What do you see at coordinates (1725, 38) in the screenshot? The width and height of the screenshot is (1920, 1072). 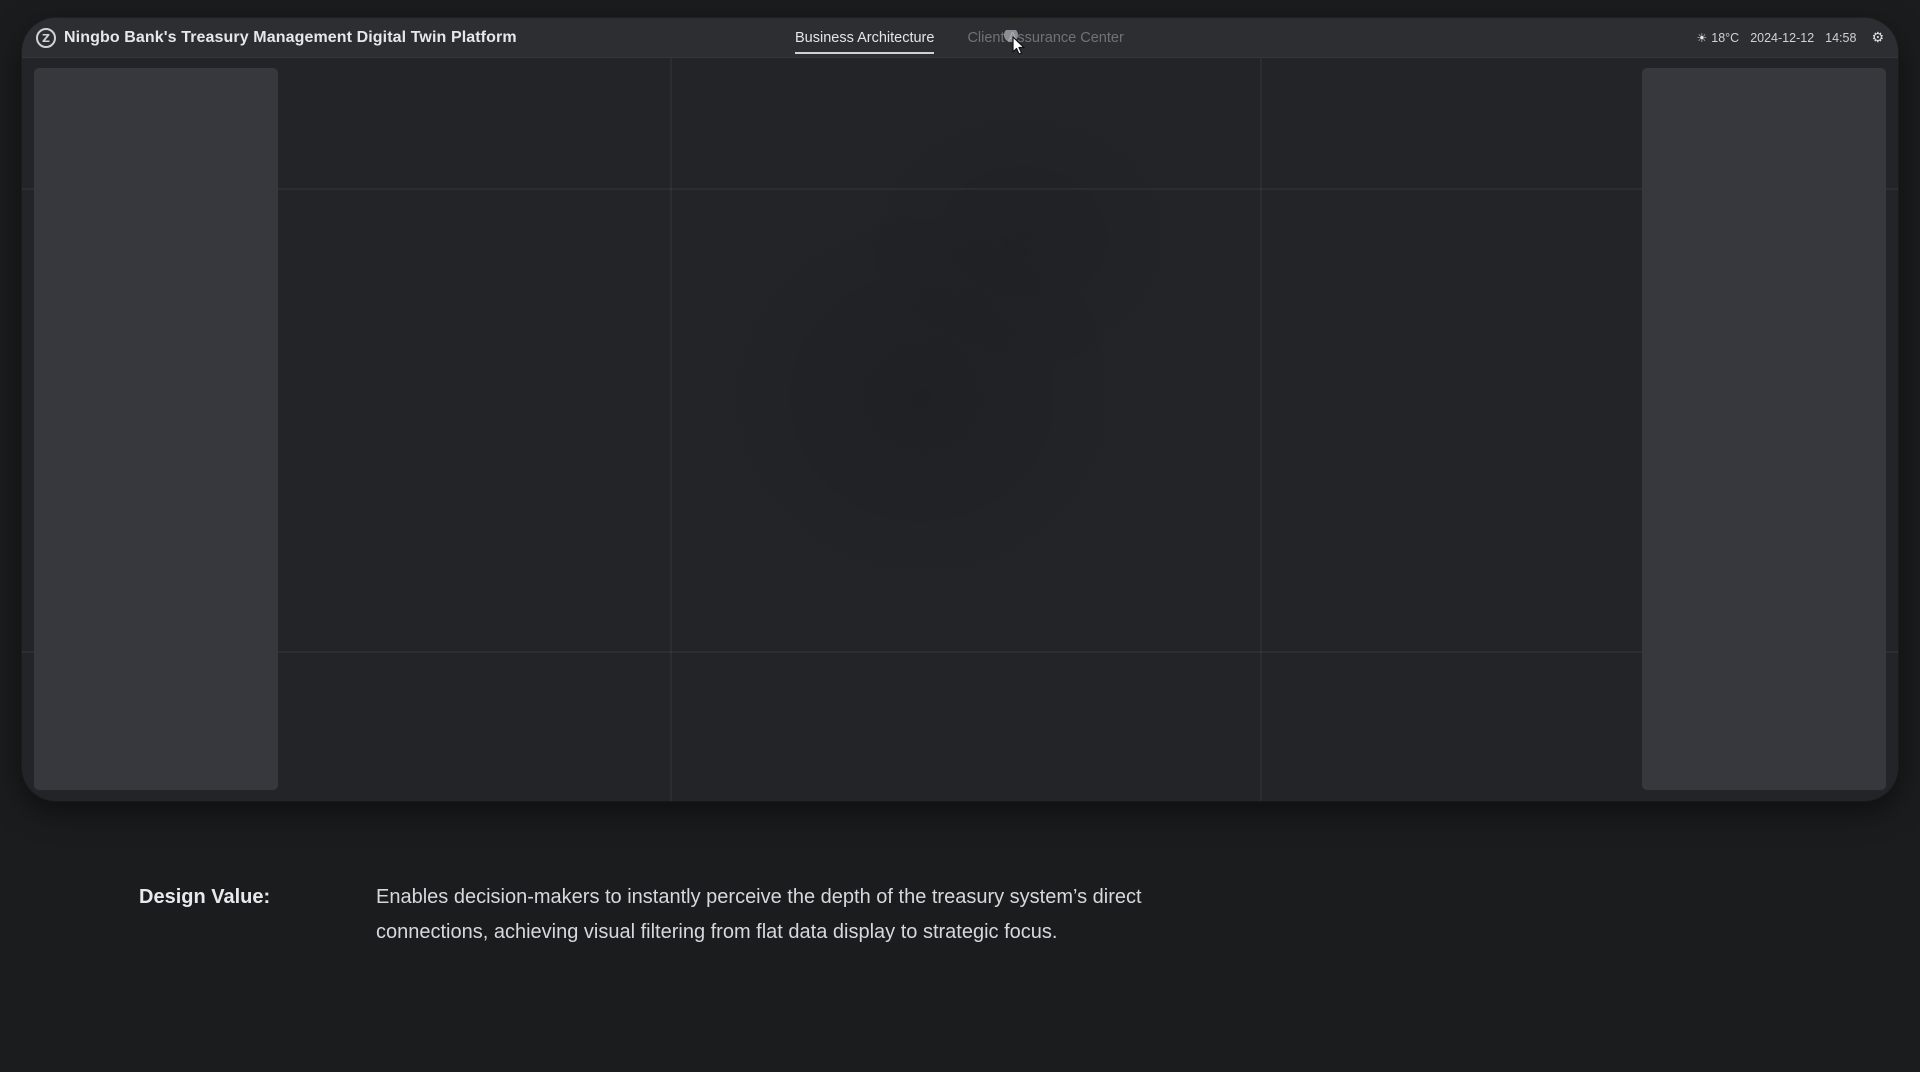 I see `temperature: 18°C` at bounding box center [1725, 38].